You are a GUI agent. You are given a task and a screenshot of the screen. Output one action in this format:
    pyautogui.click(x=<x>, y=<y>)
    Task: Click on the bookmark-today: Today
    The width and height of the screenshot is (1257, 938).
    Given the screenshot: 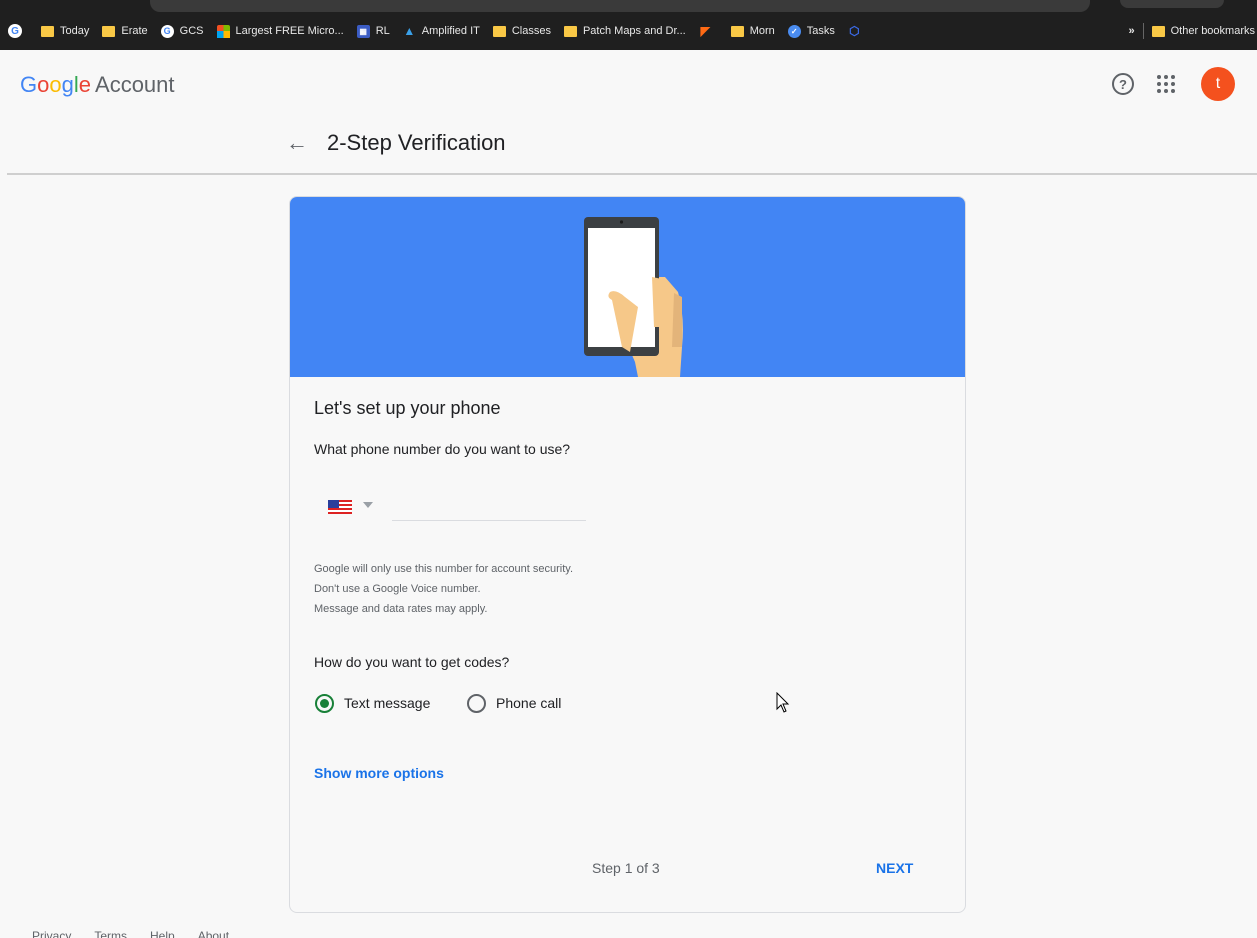 What is the action you would take?
    pyautogui.click(x=65, y=31)
    